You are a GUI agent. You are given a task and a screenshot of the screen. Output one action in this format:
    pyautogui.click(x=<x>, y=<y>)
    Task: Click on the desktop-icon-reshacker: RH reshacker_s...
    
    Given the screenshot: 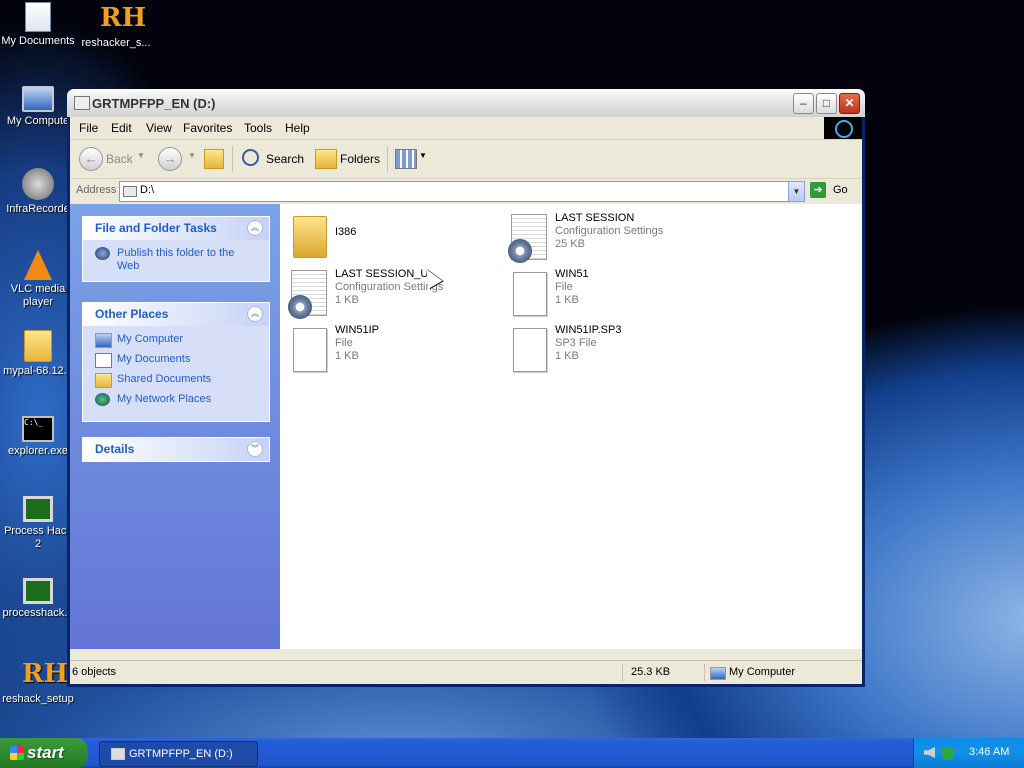 What is the action you would take?
    pyautogui.click(x=116, y=26)
    